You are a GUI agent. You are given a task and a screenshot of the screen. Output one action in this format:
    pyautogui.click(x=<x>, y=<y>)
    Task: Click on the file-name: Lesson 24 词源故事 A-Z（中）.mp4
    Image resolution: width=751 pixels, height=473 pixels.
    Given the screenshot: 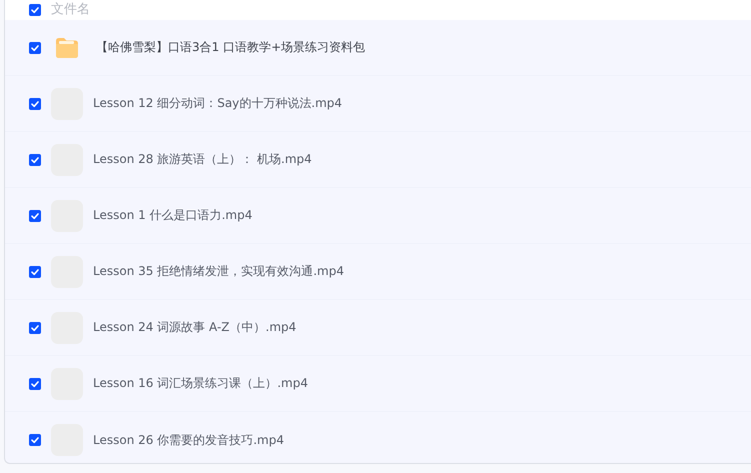 What is the action you would take?
    pyautogui.click(x=194, y=327)
    